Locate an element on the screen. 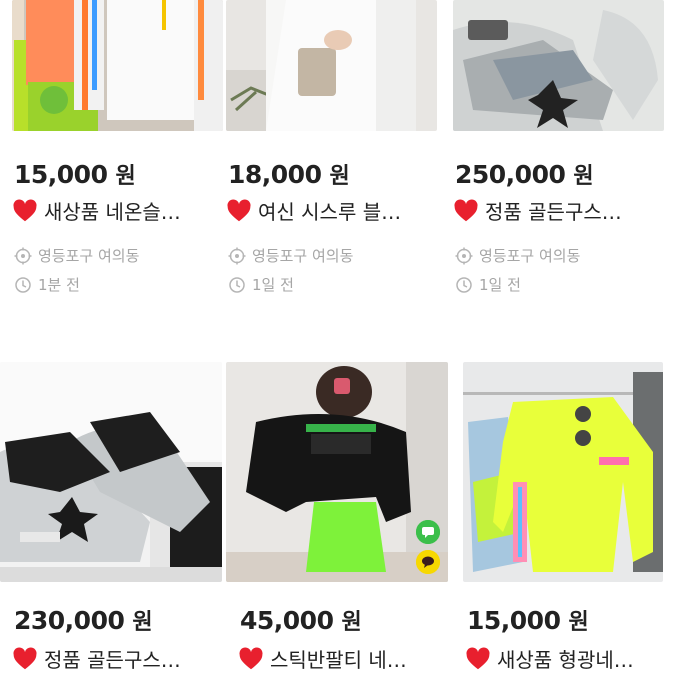 The width and height of the screenshot is (673, 673). kakao-button is located at coordinates (428, 562).